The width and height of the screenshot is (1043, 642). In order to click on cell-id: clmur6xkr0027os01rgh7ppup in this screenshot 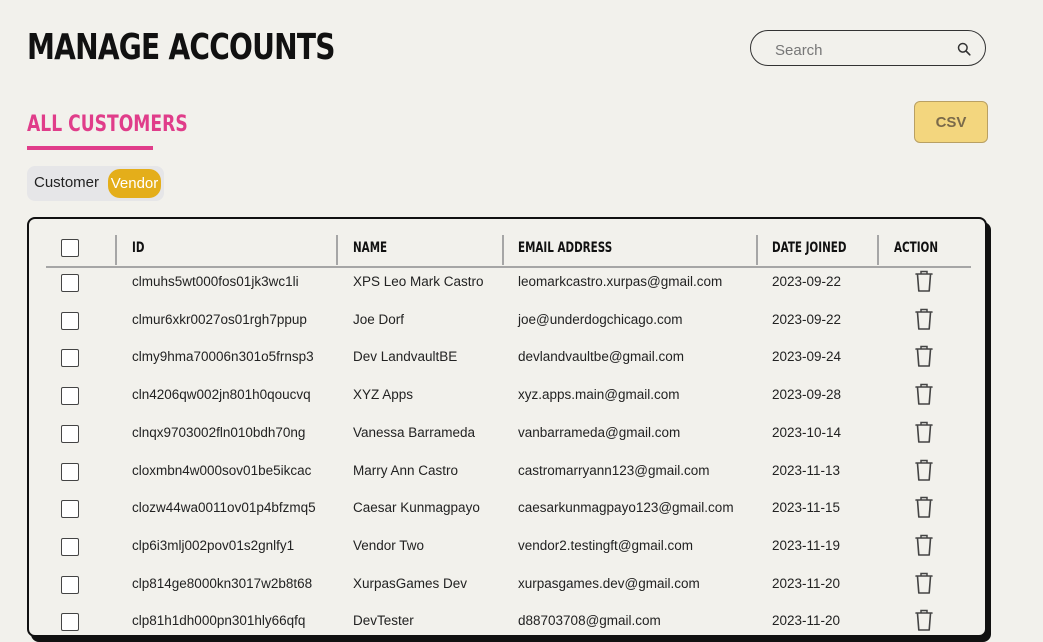, I will do `click(219, 319)`.